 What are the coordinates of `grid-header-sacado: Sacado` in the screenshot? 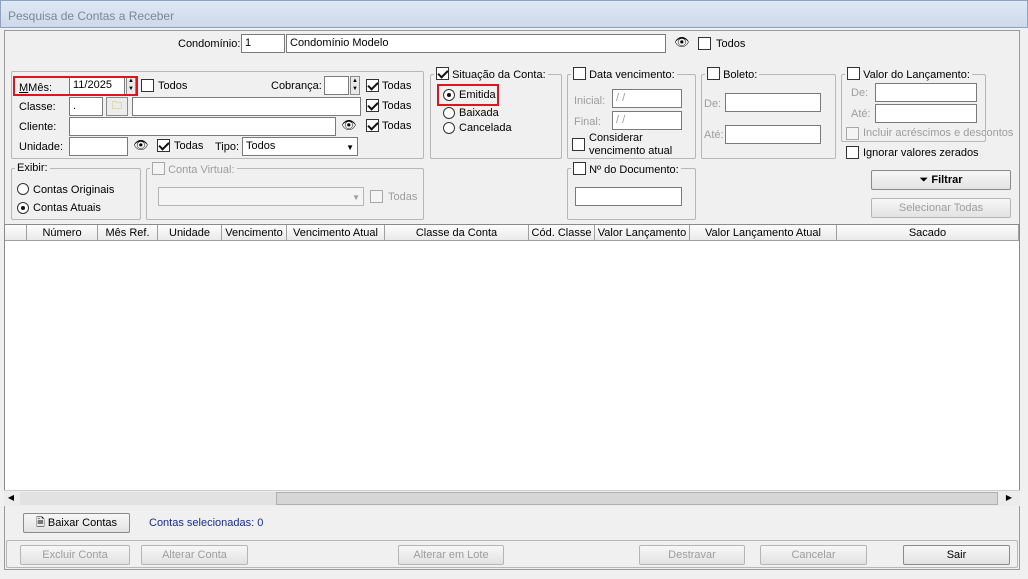 It's located at (928, 233).